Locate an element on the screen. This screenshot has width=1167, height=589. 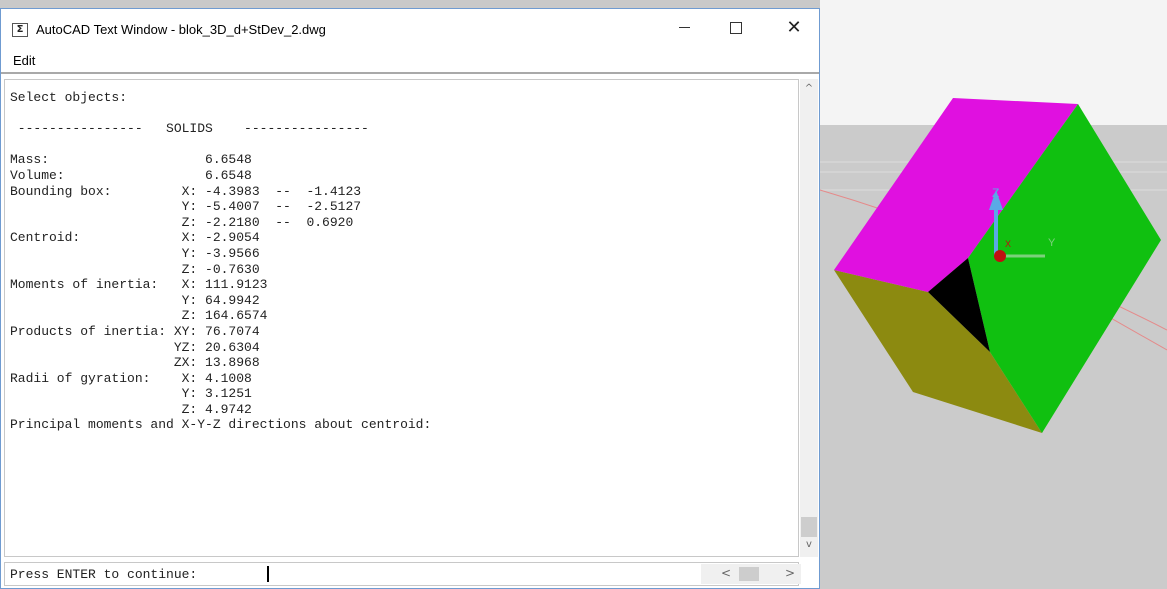
command-input: Press ENTER to continue: is located at coordinates (401, 574).